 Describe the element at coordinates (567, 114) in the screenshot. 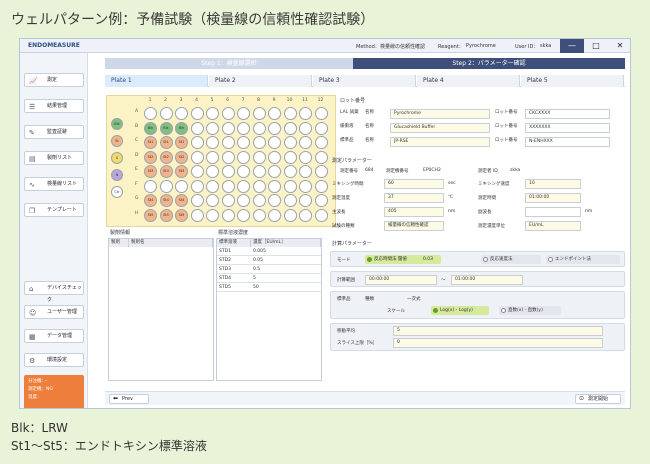

I see `lot-number-field: CKCXXXX` at that location.